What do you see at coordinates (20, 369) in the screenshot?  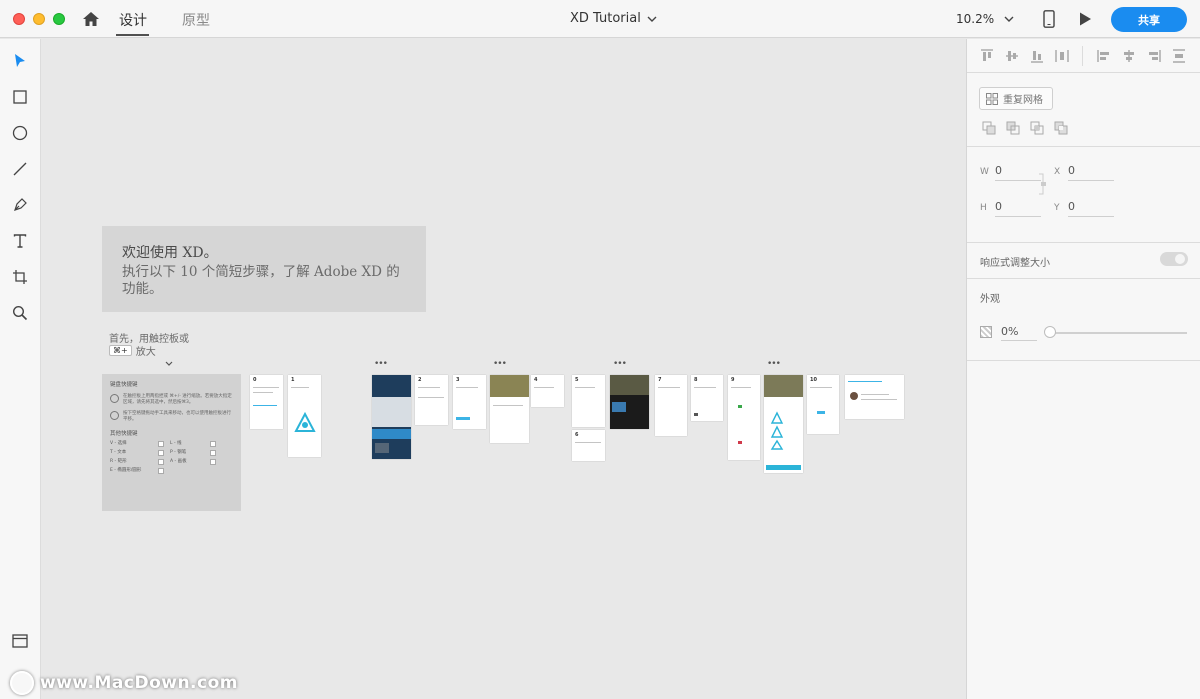 I see `tool-bar` at bounding box center [20, 369].